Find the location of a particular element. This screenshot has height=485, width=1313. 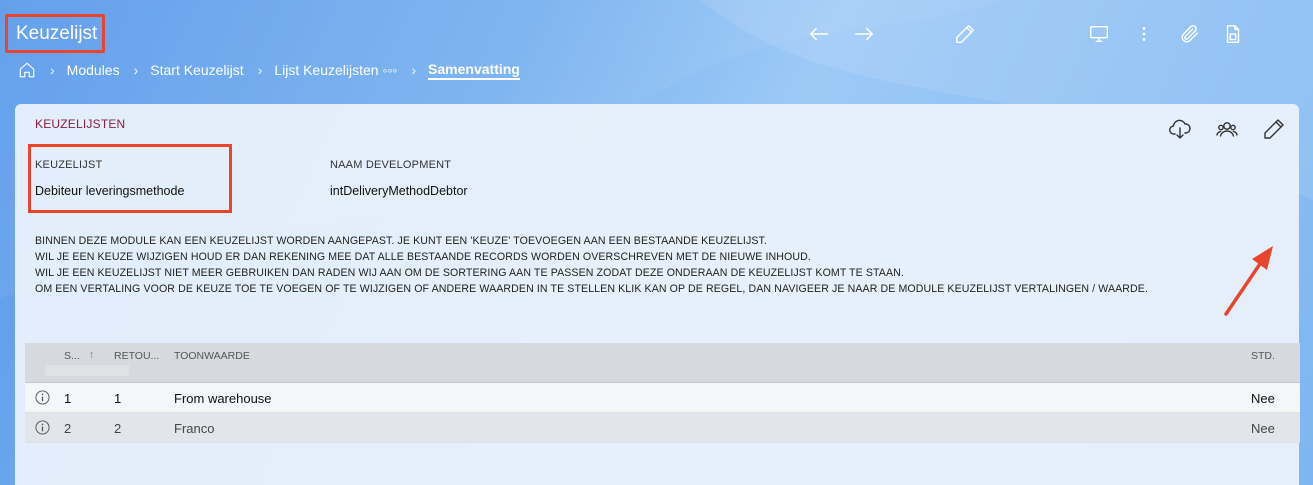

field-value-keuzelijst: Debiteur leveringsmethode is located at coordinates (110, 191).